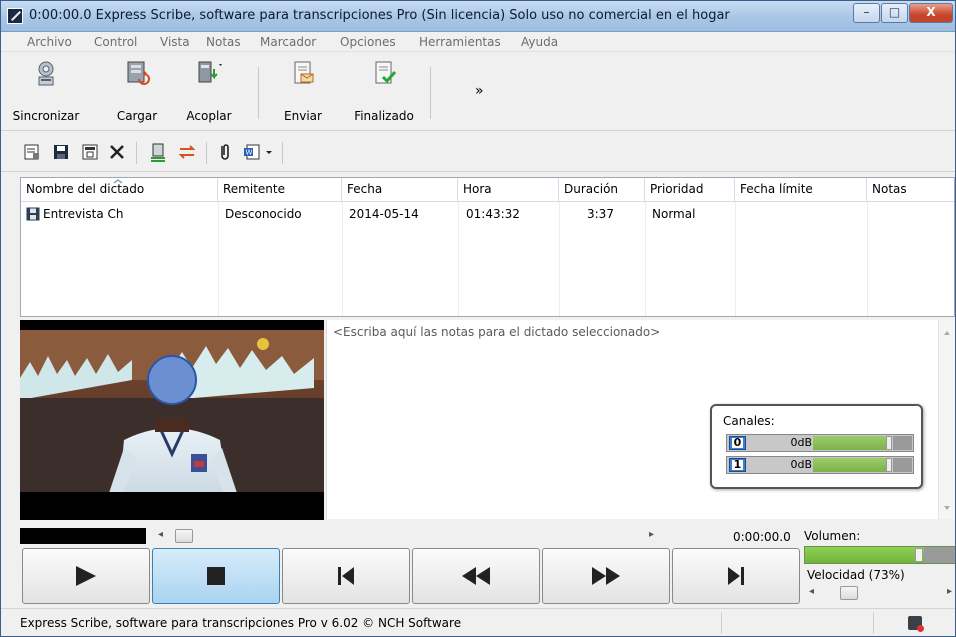 This screenshot has height=637, width=956. I want to click on template-icon, so click(90, 152).